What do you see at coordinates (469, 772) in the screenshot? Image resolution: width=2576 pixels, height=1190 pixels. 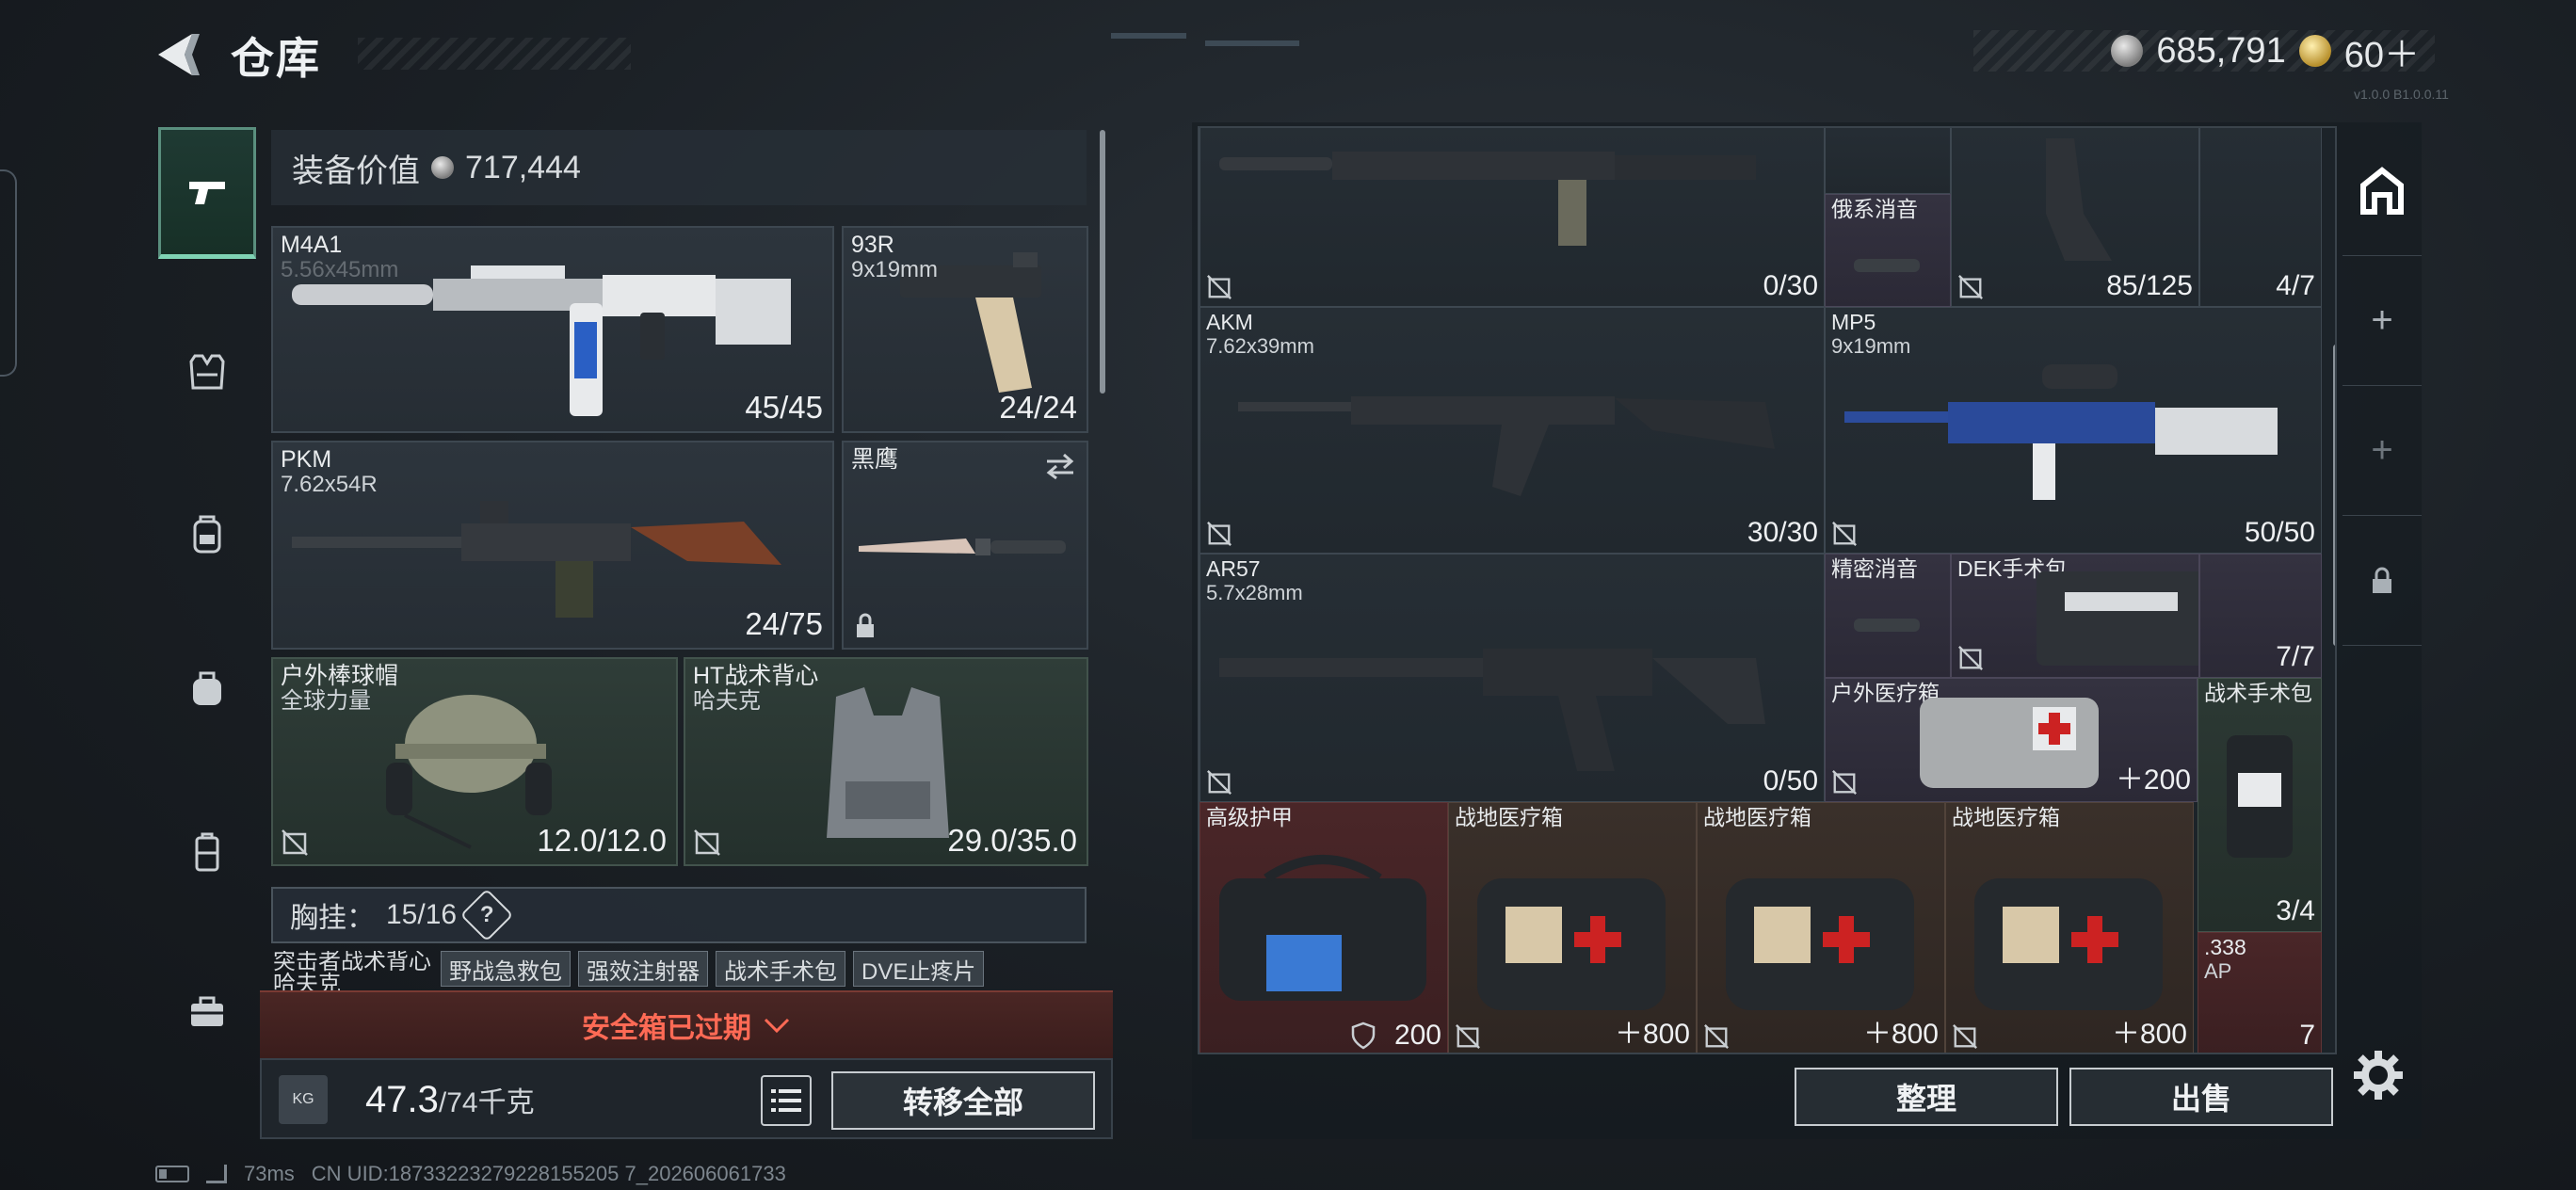 I see `helmet-image` at bounding box center [469, 772].